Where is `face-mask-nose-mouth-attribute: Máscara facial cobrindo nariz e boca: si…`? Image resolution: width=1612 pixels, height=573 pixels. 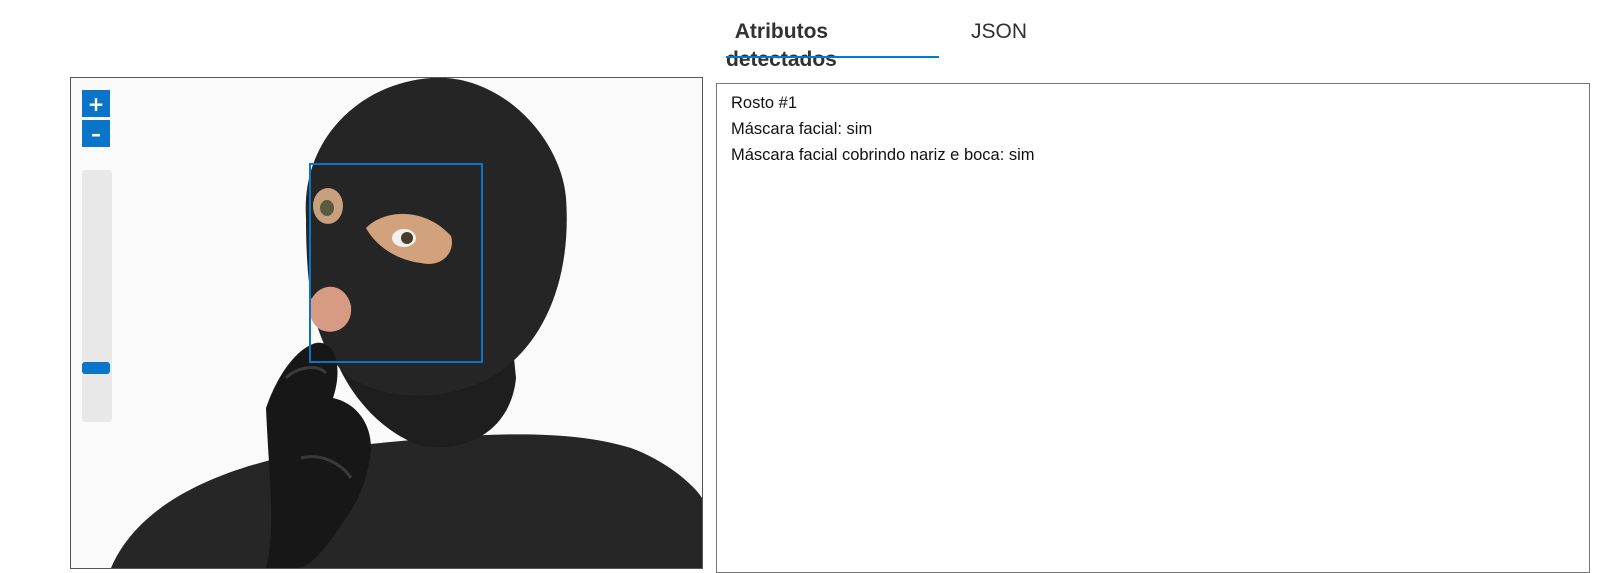 face-mask-nose-mouth-attribute: Máscara facial cobrindo nariz e boca: si… is located at coordinates (883, 155).